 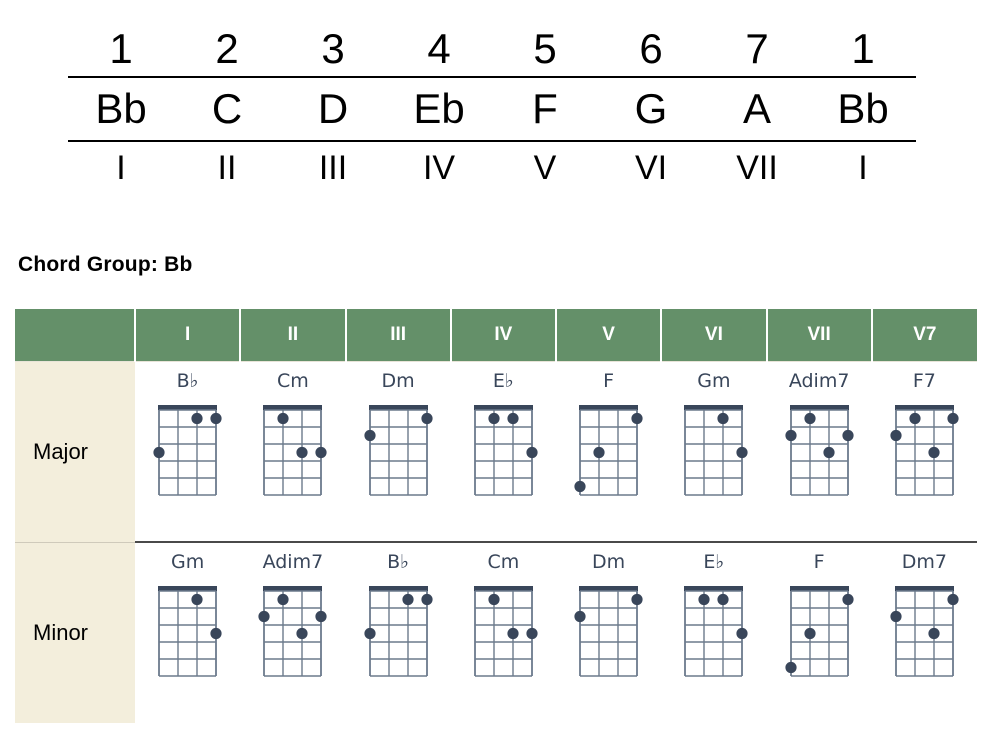 What do you see at coordinates (651, 48) in the screenshot?
I see `scale-degrees-cell: 6` at bounding box center [651, 48].